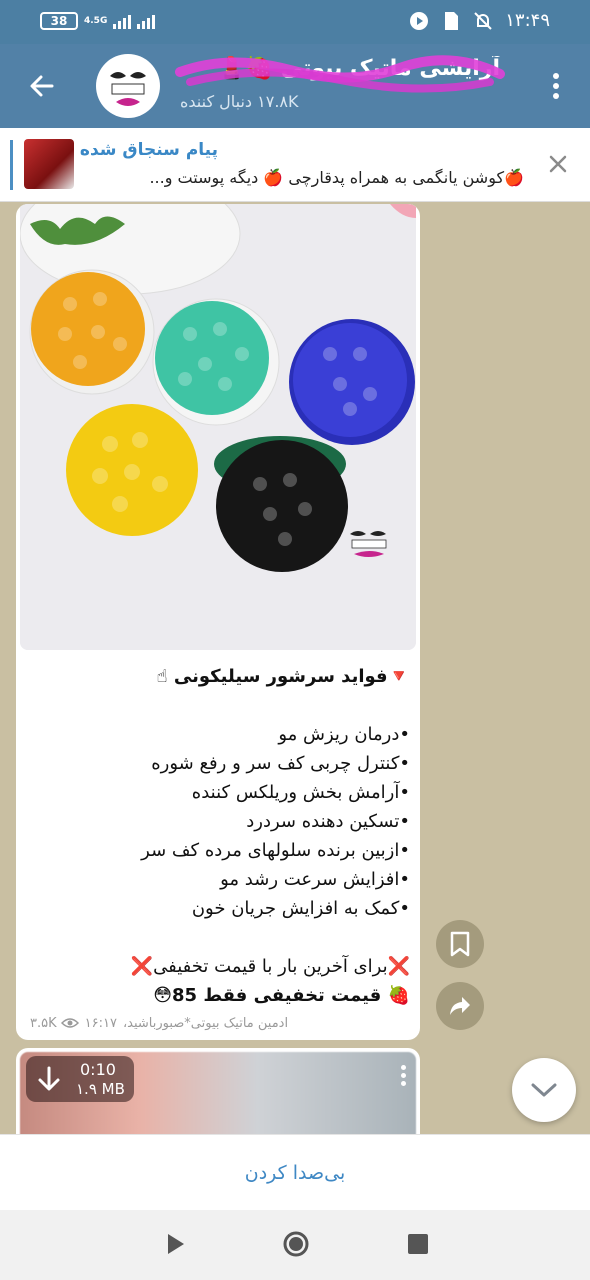 The width and height of the screenshot is (590, 1280). I want to click on nav-home-icon, so click(296, 1244).